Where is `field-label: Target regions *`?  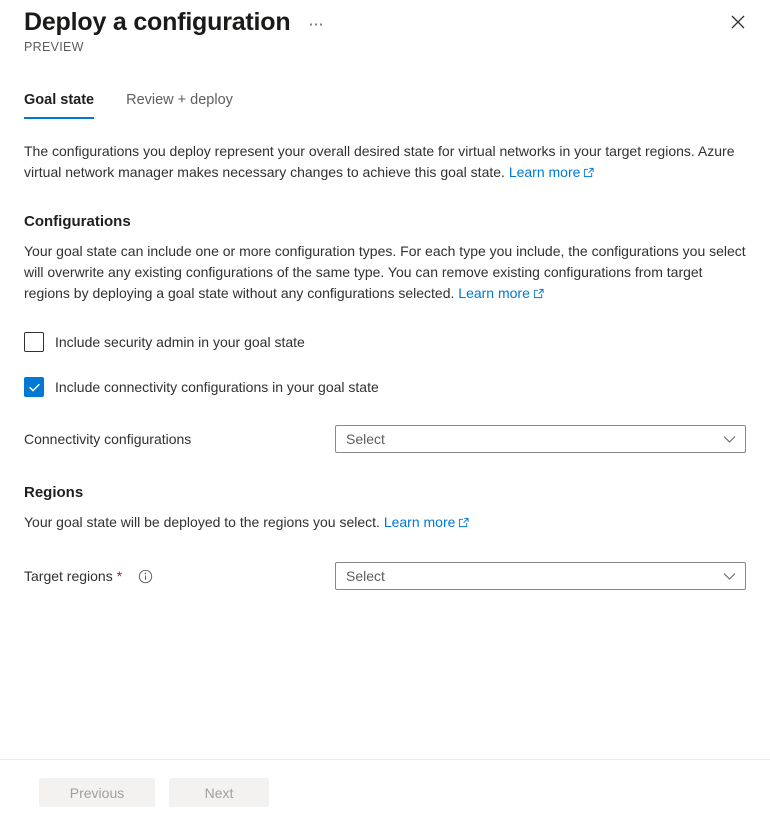
field-label: Target regions * is located at coordinates (179, 576).